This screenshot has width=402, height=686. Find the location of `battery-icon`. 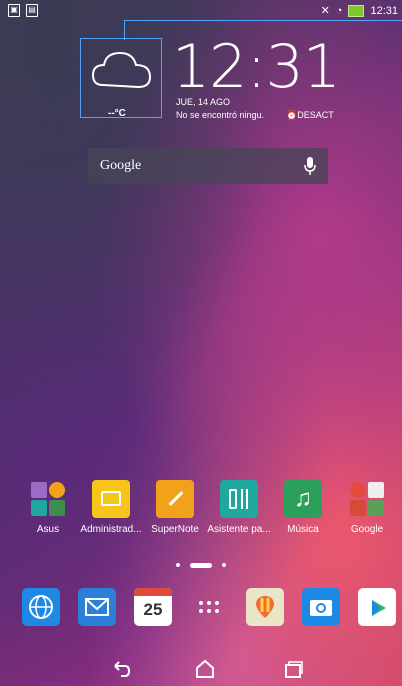

battery-icon is located at coordinates (356, 10).